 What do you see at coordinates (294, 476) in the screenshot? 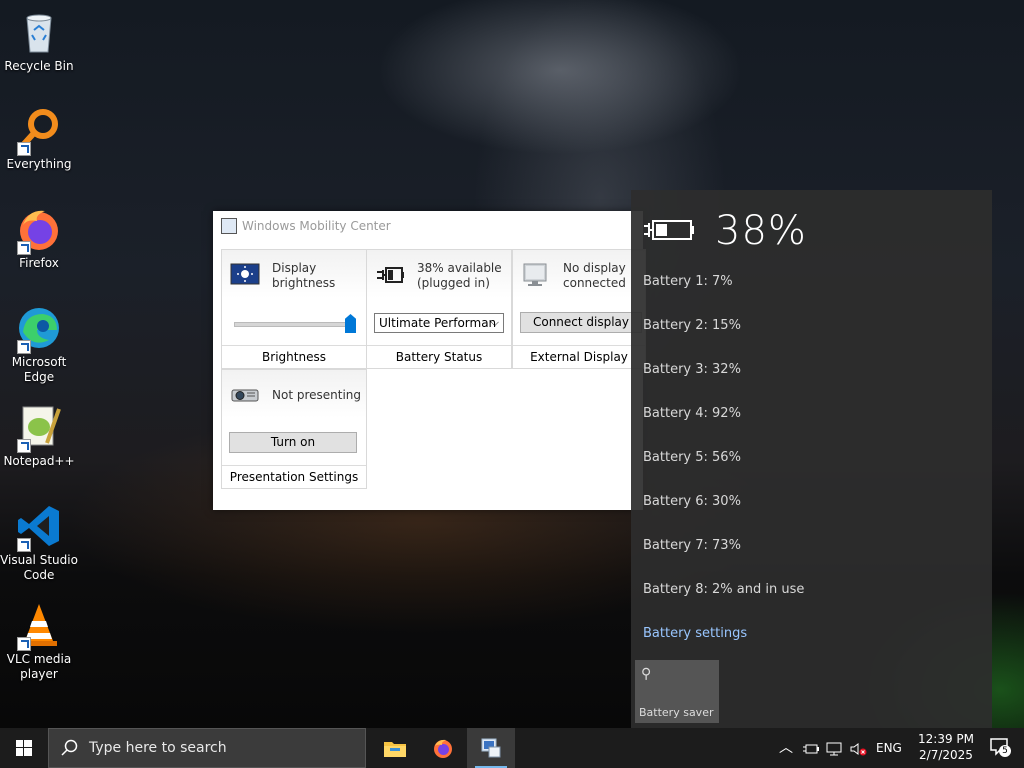
I see `presentation-footer: Presentation Settings` at bounding box center [294, 476].